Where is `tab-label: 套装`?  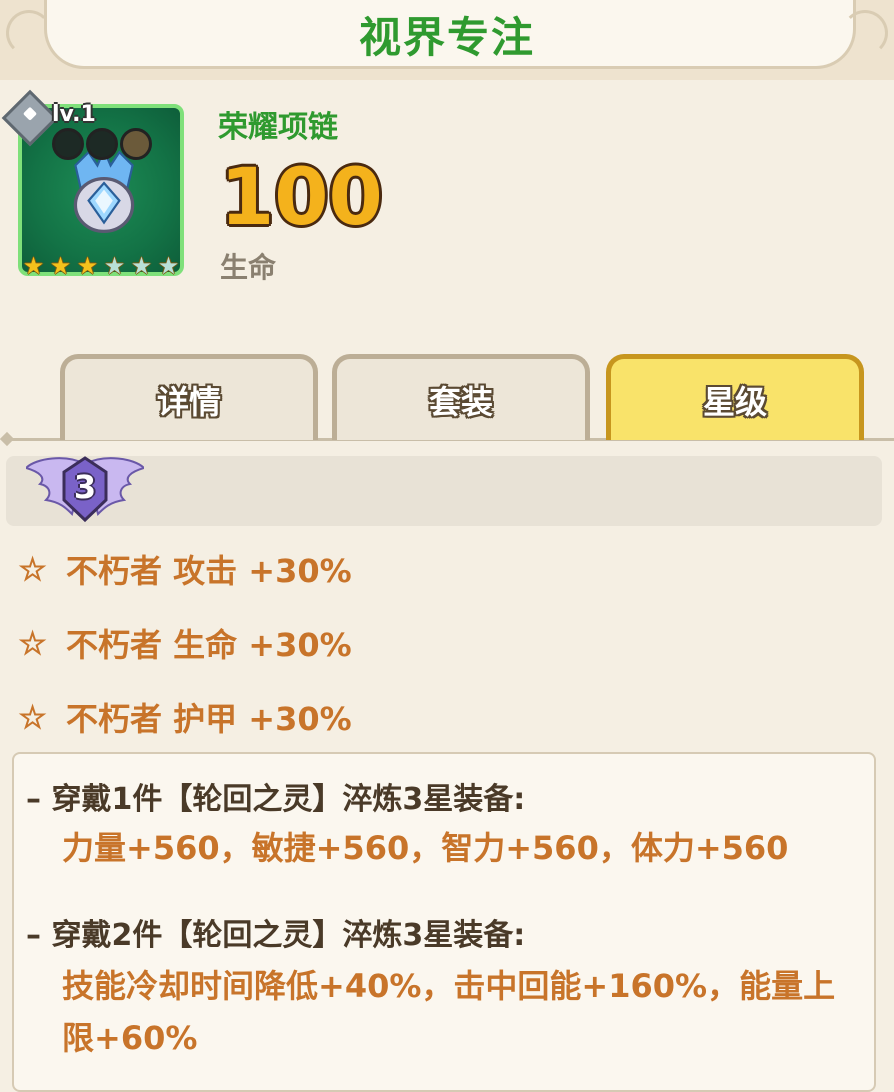 tab-label: 套装 is located at coordinates (460, 401).